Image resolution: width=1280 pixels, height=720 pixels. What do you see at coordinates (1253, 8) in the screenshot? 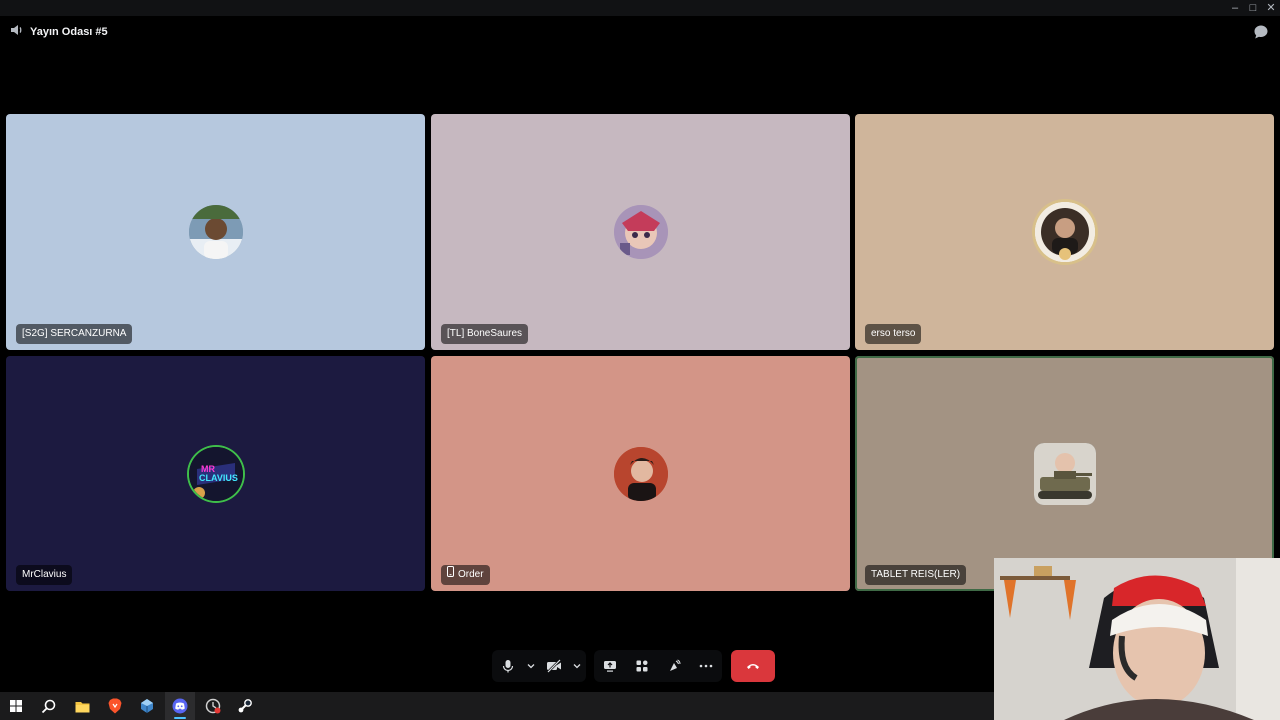
I see `maximize-button: □` at bounding box center [1253, 8].